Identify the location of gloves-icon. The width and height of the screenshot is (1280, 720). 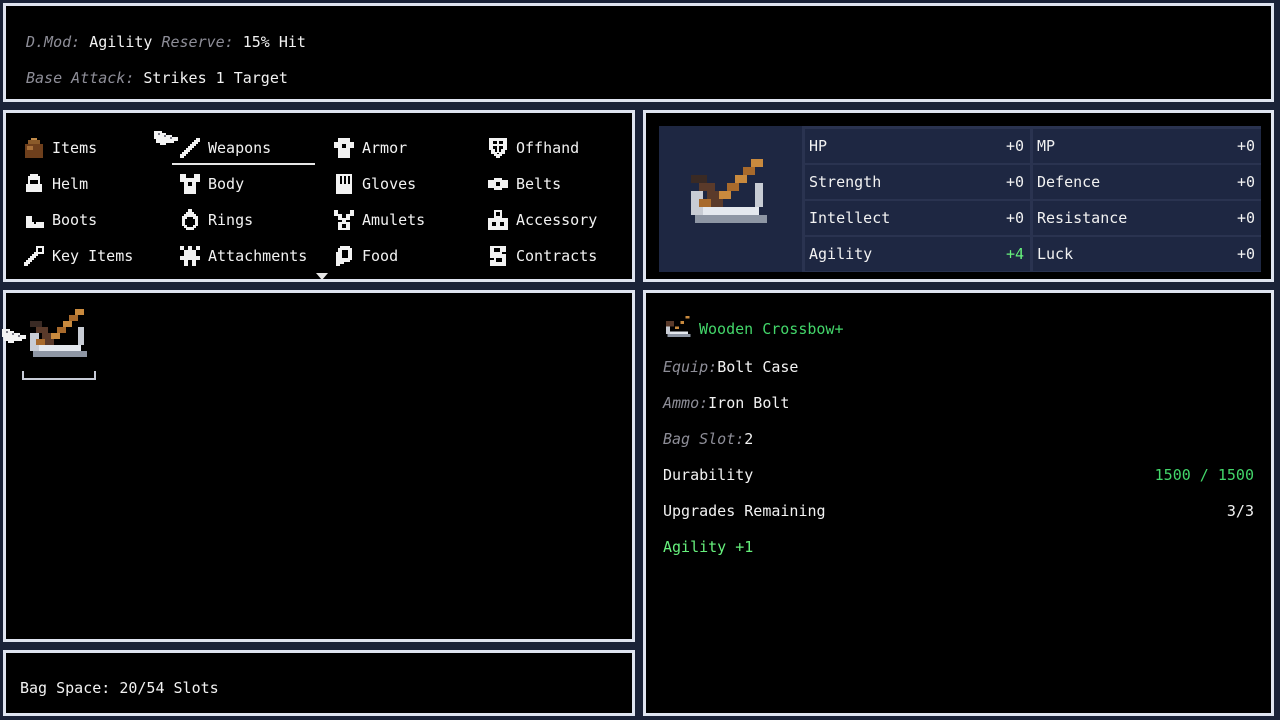
(344, 184).